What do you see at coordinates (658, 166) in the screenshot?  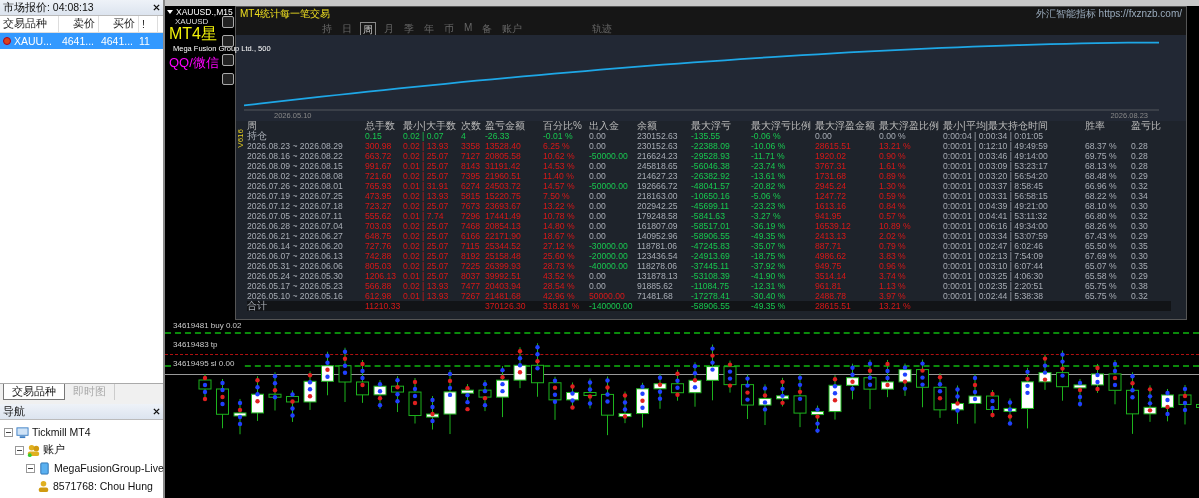 I see `table-cell-text: 245818.65` at bounding box center [658, 166].